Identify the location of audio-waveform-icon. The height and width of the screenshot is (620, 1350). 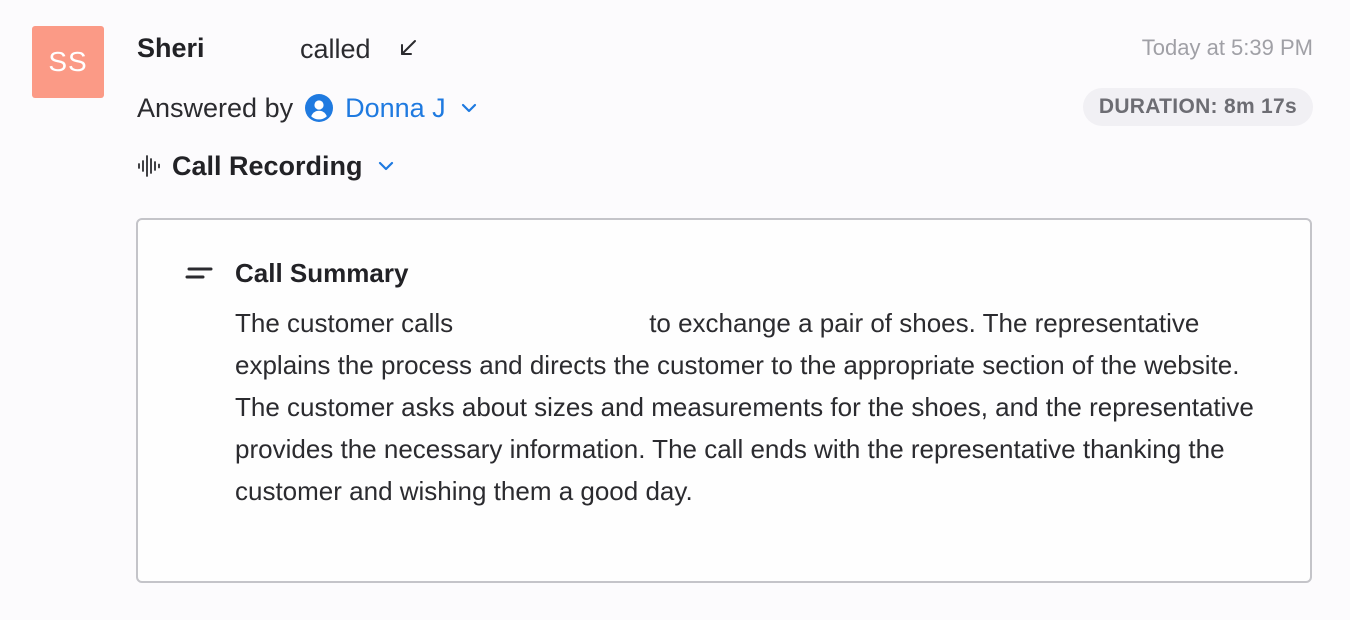
(149, 166).